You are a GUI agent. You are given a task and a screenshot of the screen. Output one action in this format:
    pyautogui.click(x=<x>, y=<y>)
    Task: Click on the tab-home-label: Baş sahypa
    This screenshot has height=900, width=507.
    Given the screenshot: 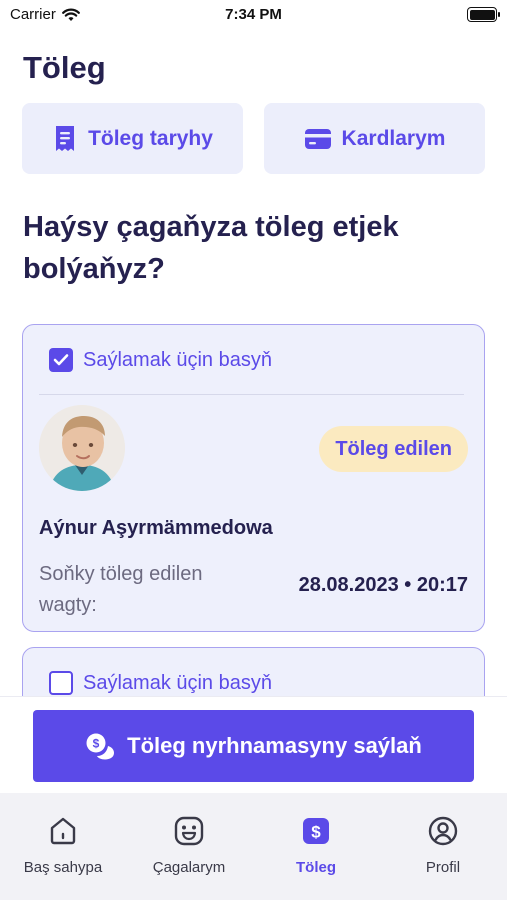 What is the action you would take?
    pyautogui.click(x=63, y=867)
    